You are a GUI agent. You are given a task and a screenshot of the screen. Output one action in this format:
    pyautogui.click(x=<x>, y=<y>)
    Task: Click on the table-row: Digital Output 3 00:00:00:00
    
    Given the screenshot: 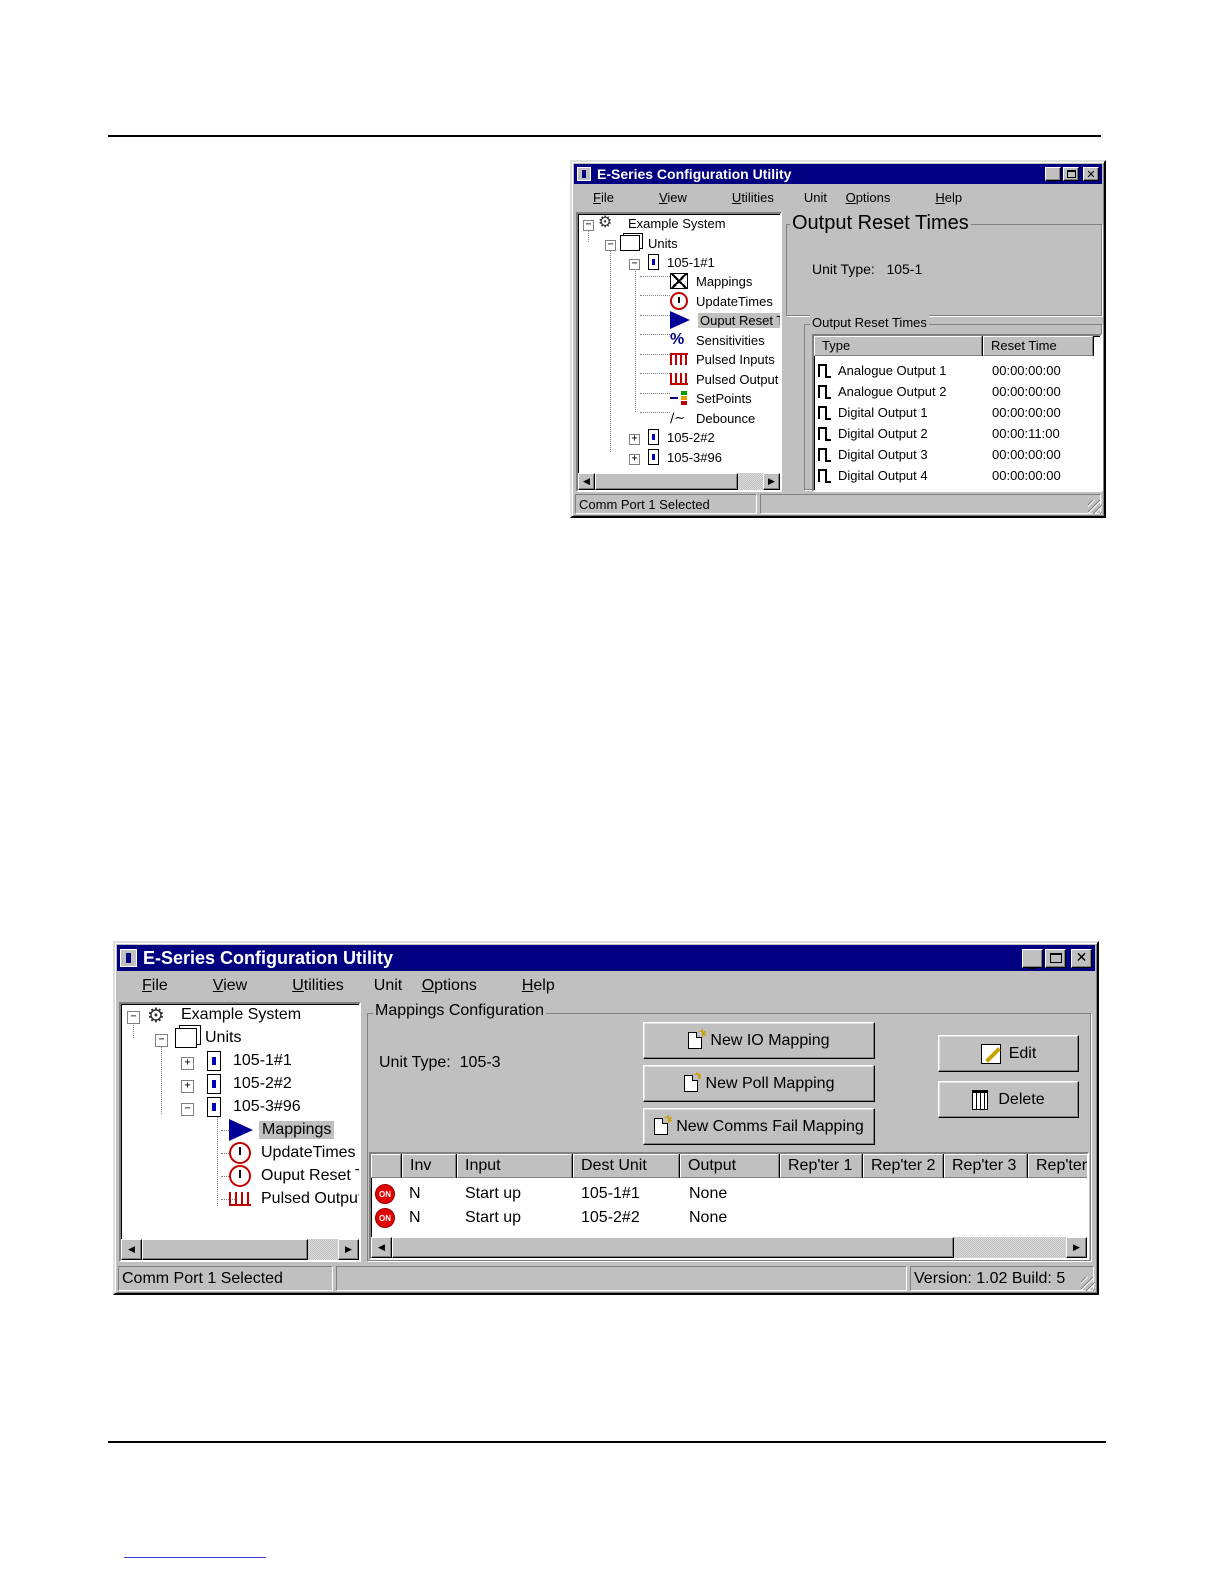 What is the action you would take?
    pyautogui.click(x=958, y=454)
    